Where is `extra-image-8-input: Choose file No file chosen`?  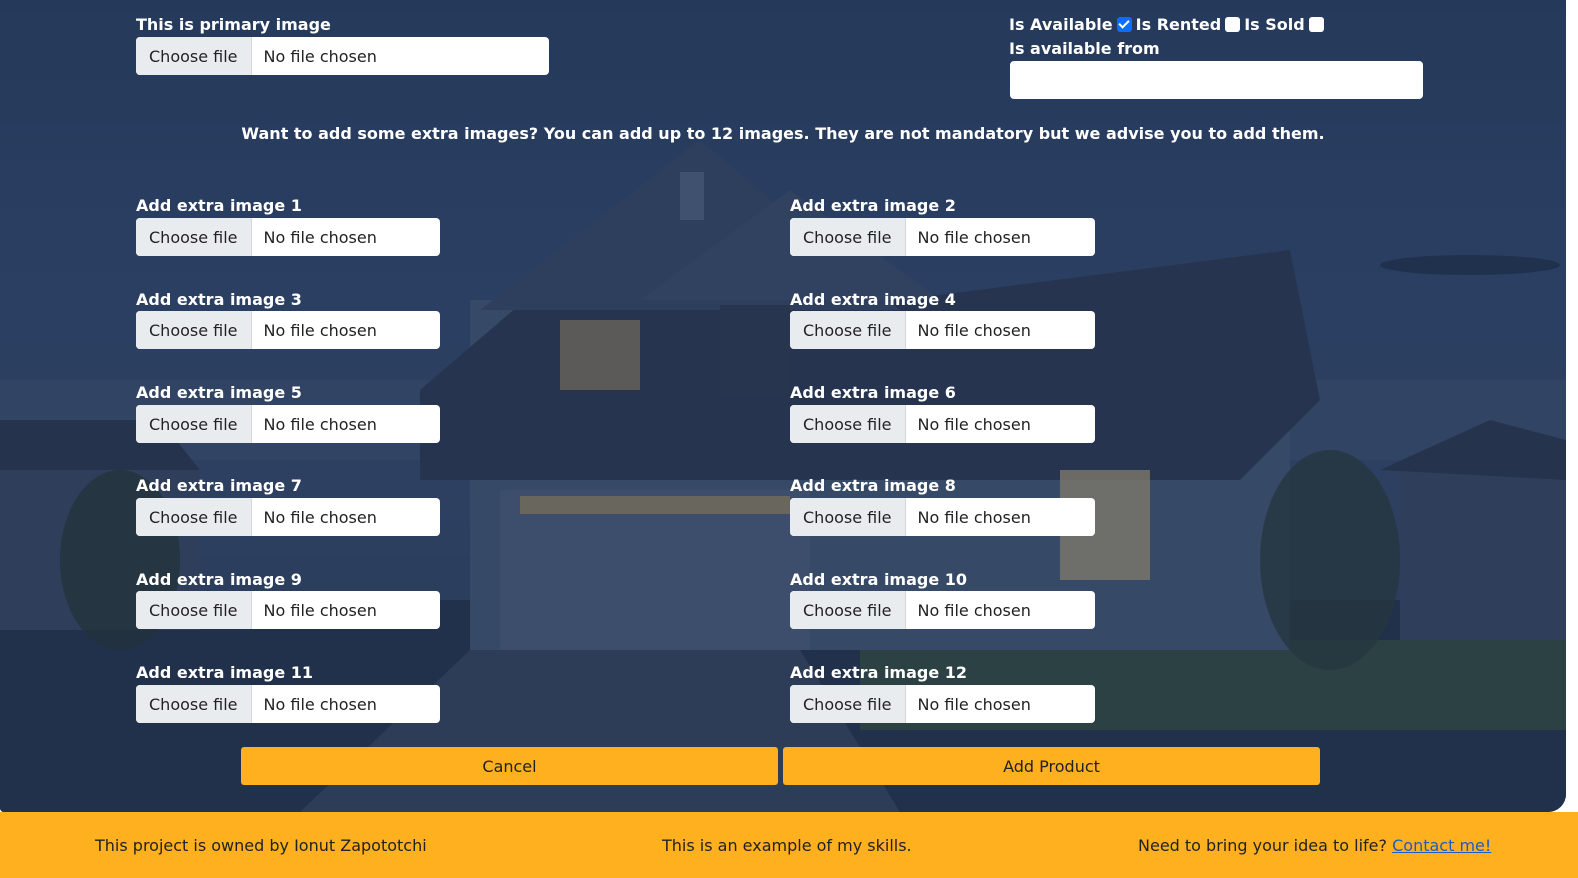
extra-image-8-input: Choose file No file chosen is located at coordinates (942, 517).